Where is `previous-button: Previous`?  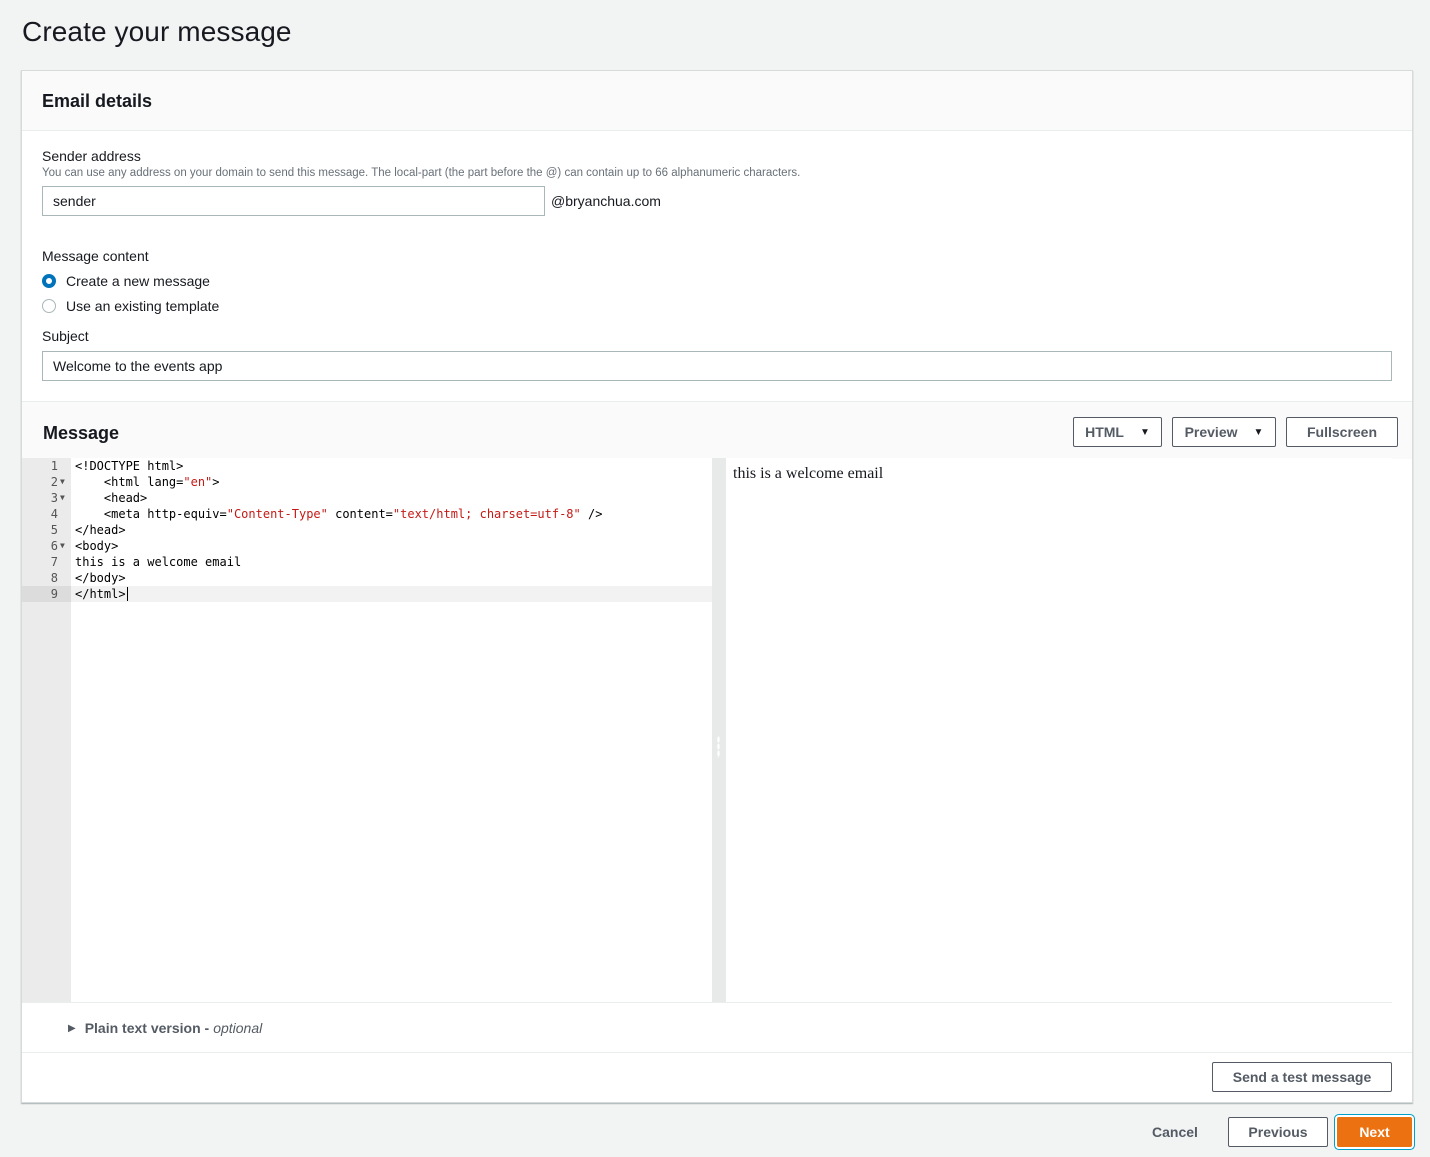
previous-button: Previous is located at coordinates (1278, 1132).